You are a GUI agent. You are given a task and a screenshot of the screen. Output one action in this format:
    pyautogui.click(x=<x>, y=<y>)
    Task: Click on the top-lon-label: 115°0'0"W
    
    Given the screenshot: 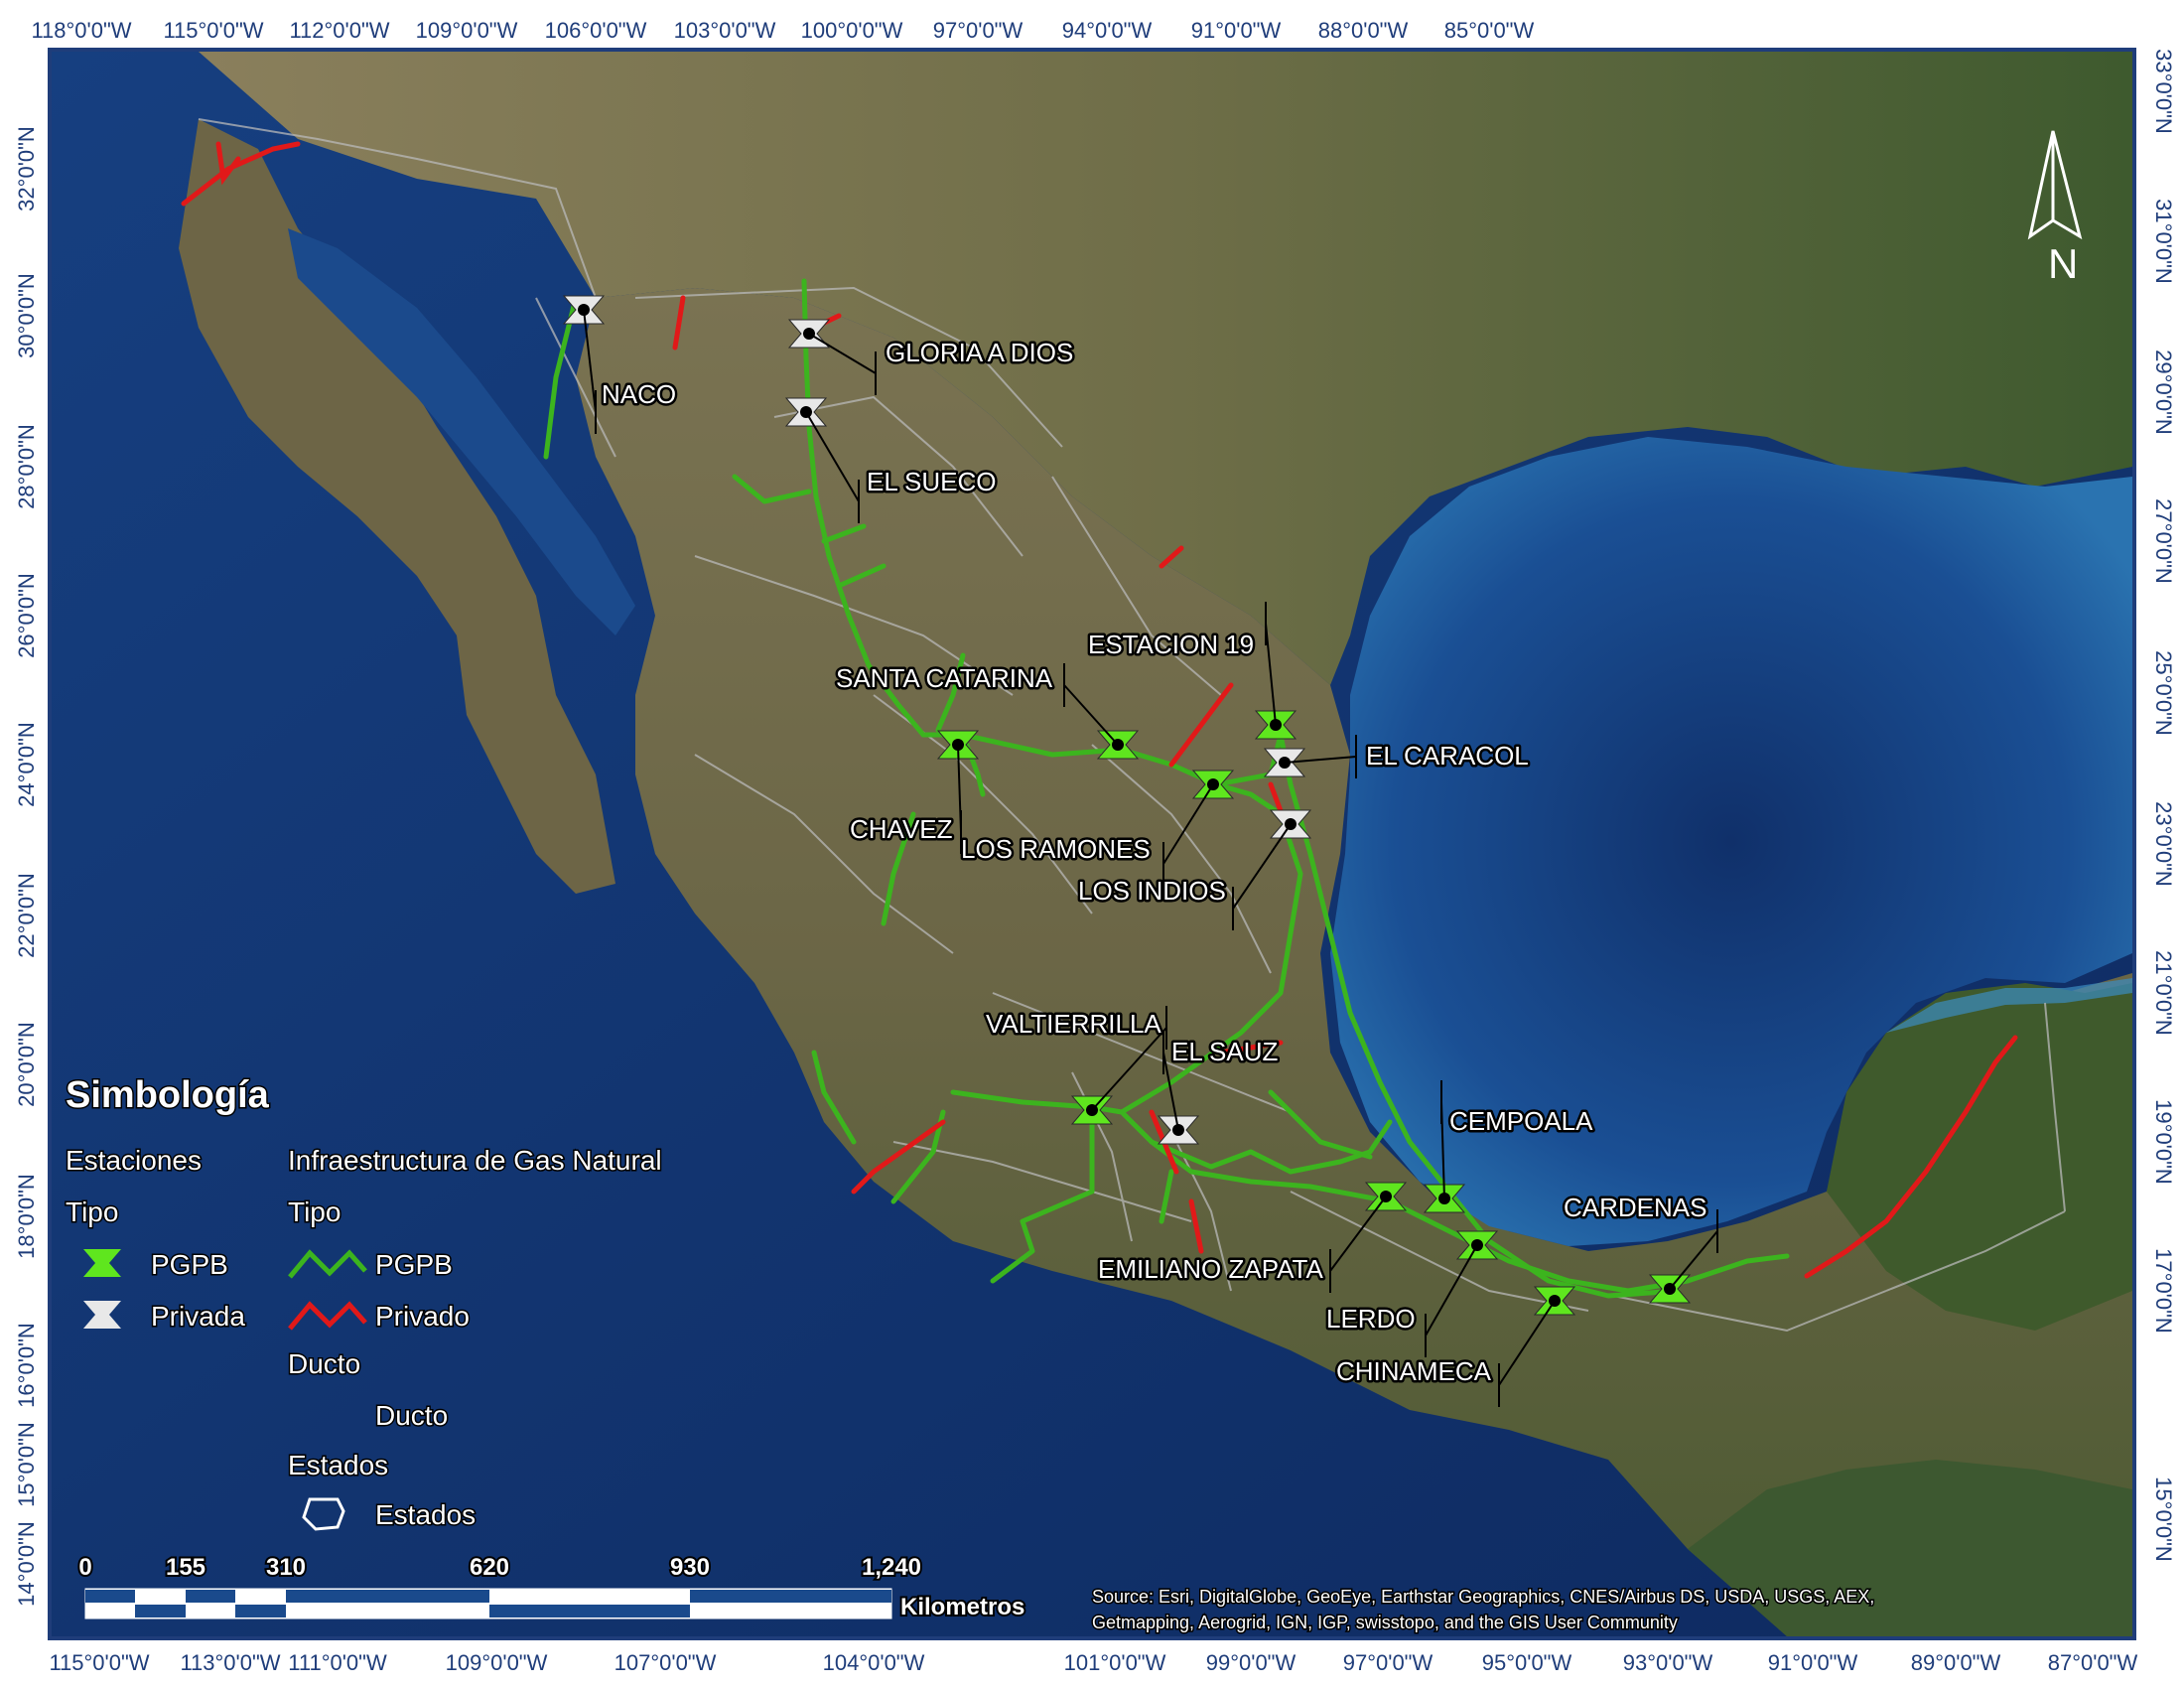 What is the action you would take?
    pyautogui.click(x=213, y=30)
    